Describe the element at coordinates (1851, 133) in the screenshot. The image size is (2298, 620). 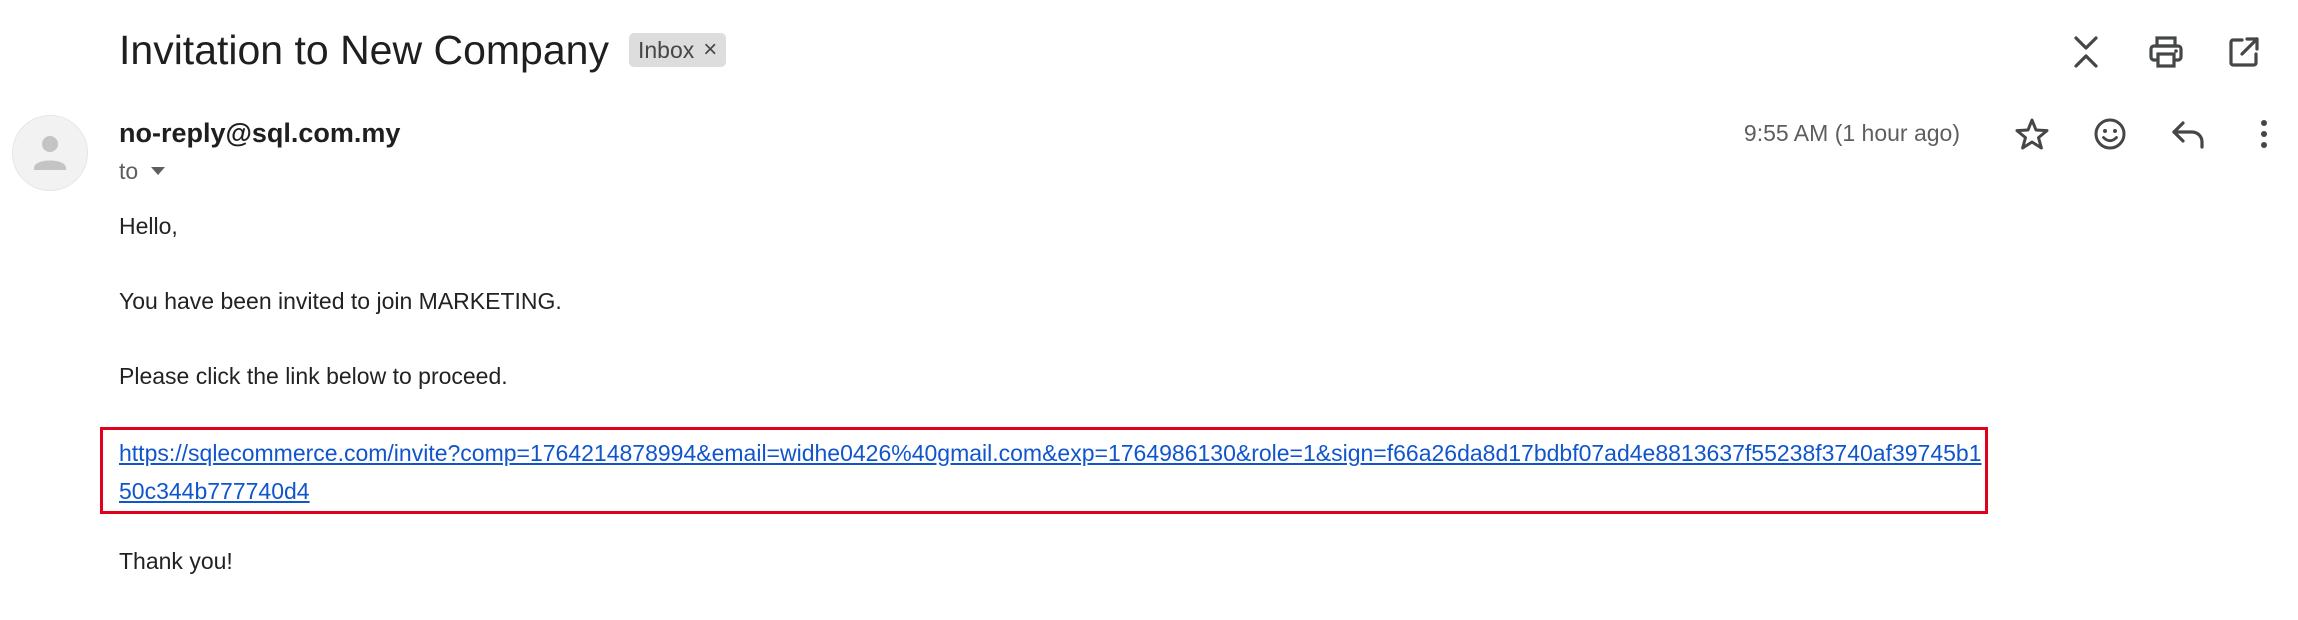
I see `message-timestamp: 9:55 AM (1 hour ago)` at that location.